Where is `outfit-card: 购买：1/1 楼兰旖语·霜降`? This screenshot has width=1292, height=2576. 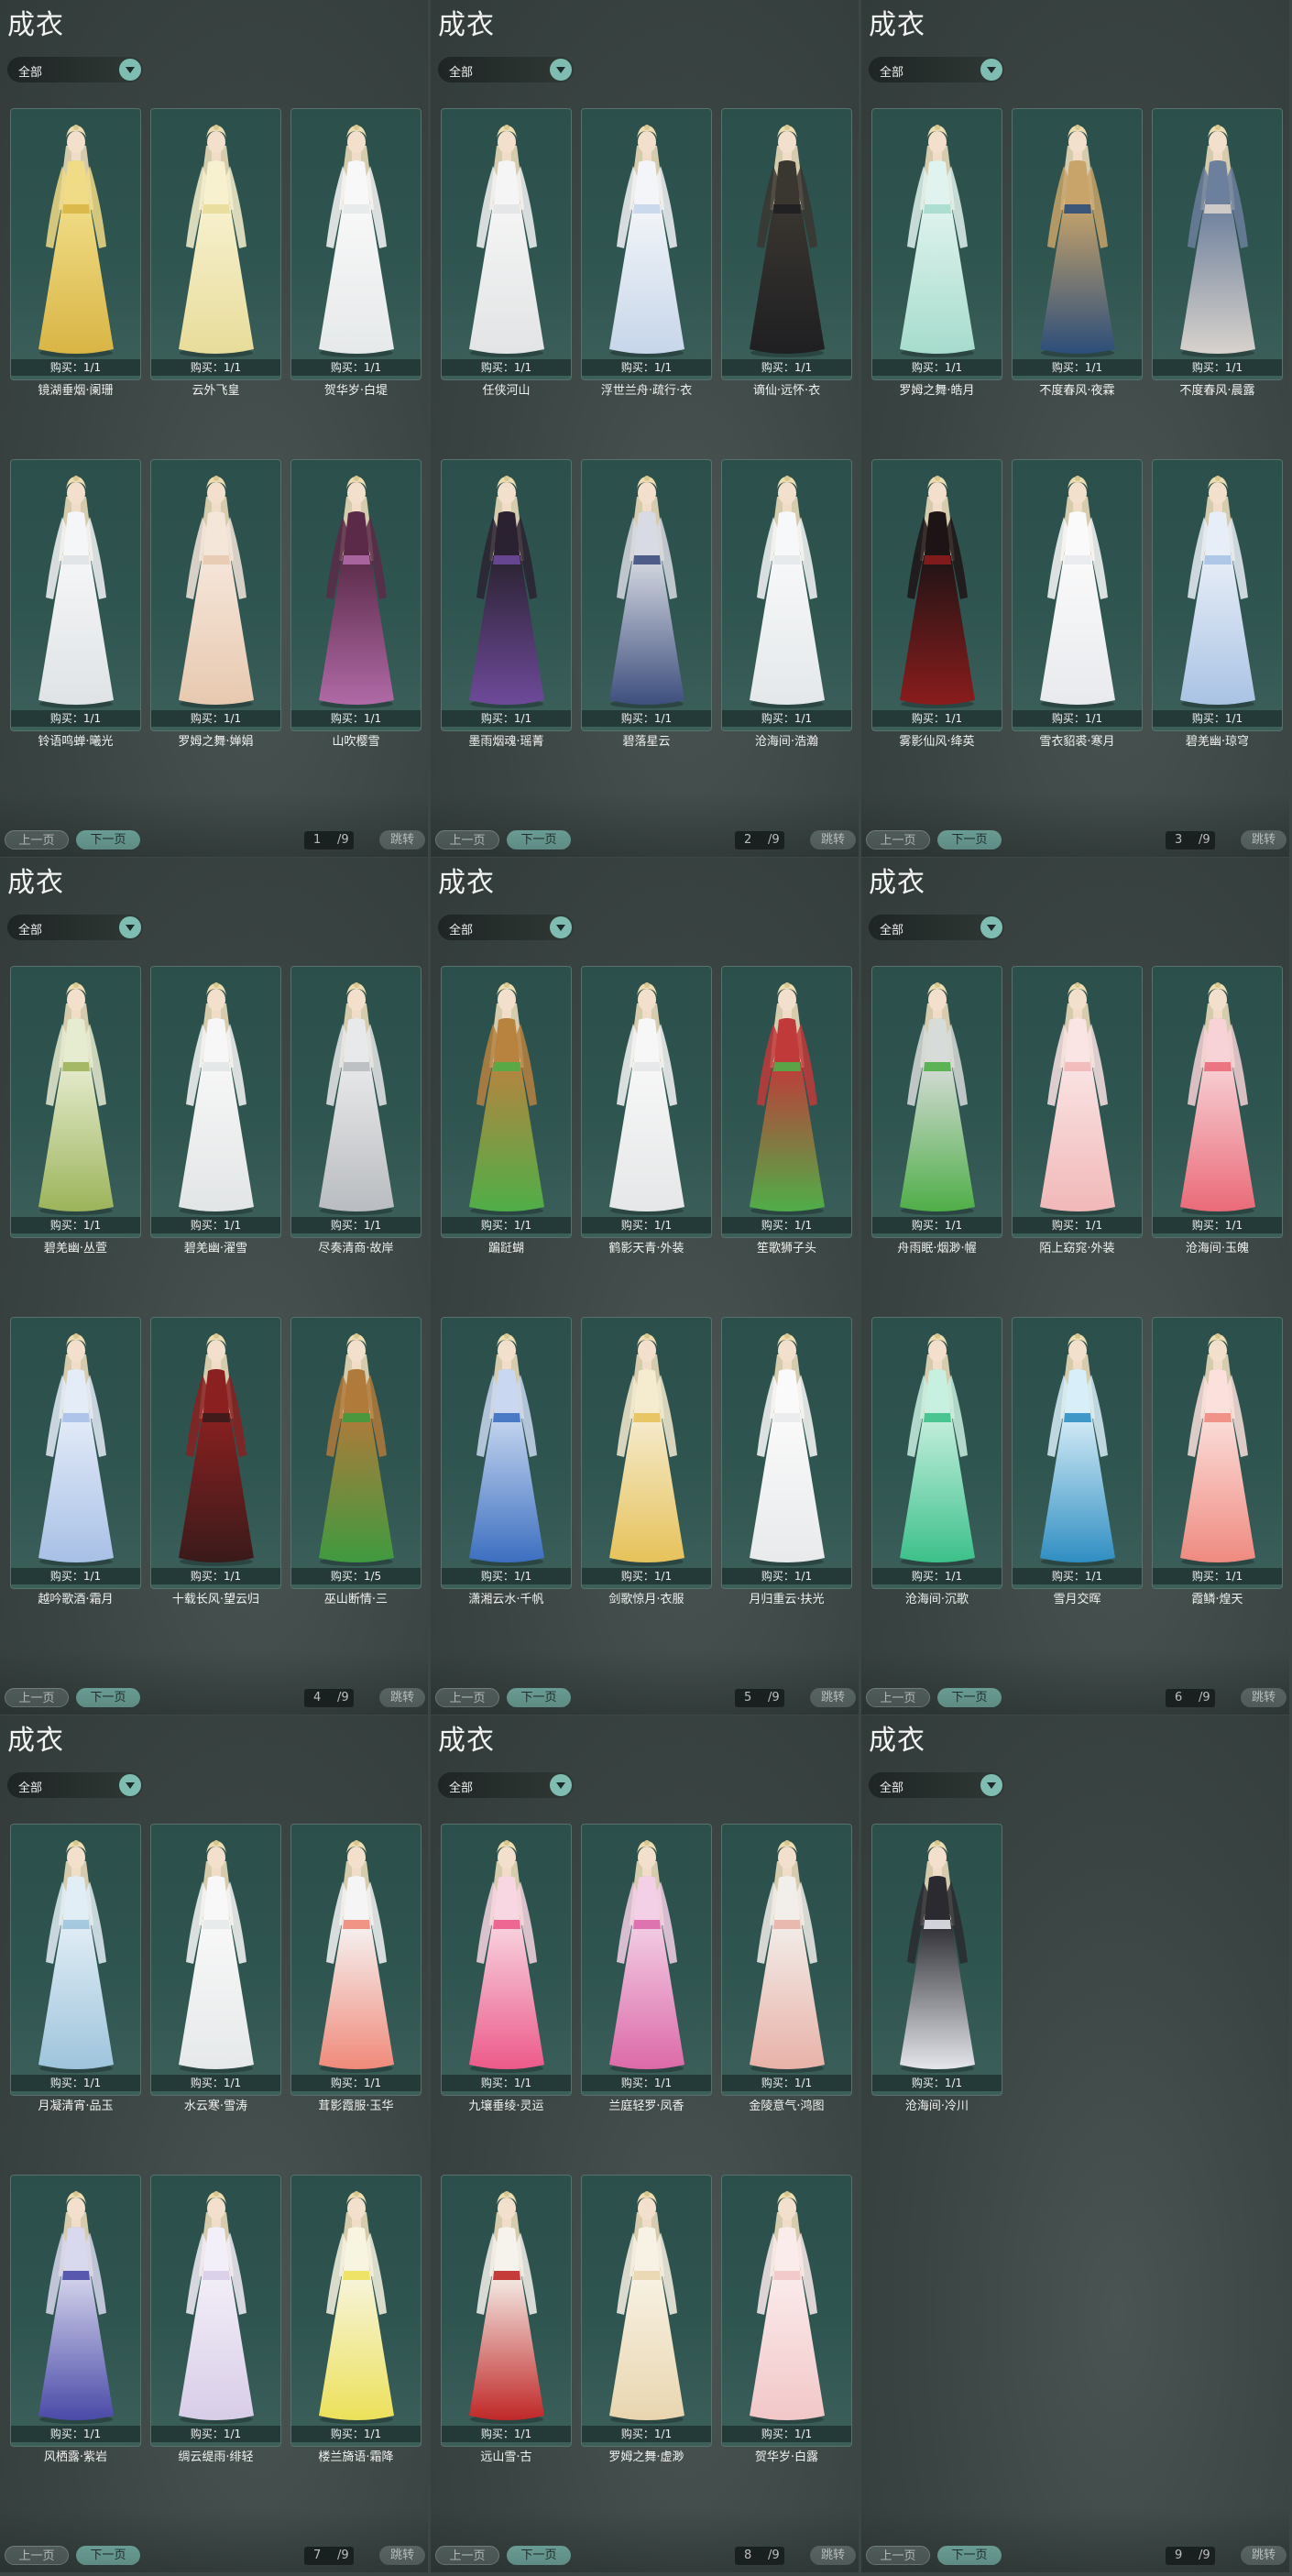 outfit-card: 购买：1/1 楼兰旖语·霜降 is located at coordinates (356, 2319).